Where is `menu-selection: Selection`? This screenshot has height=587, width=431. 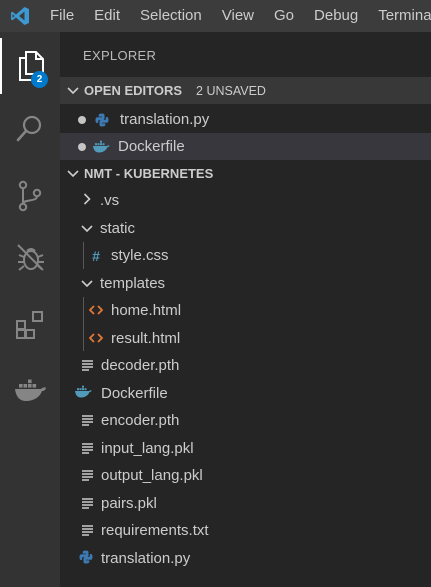 menu-selection: Selection is located at coordinates (171, 16).